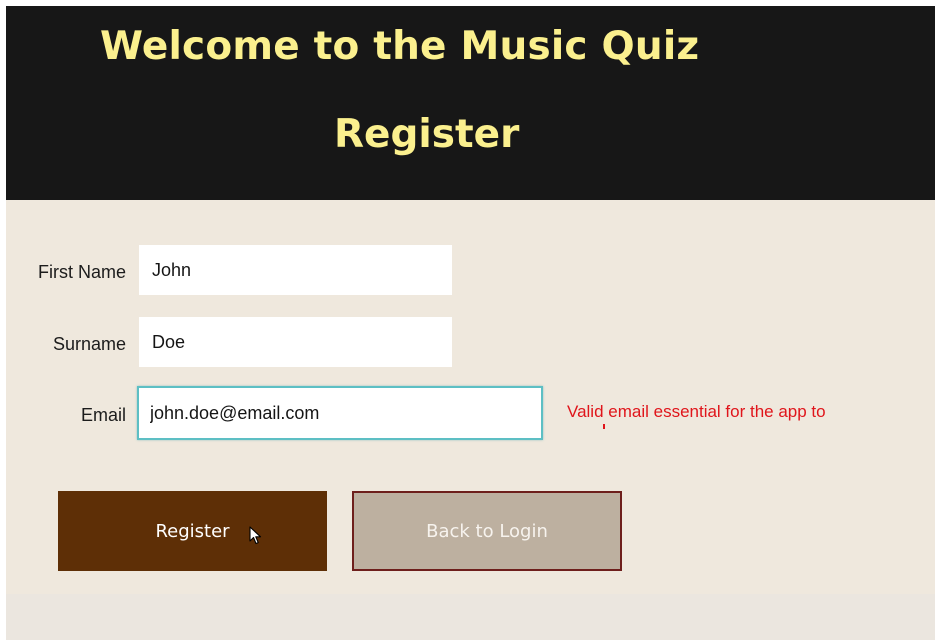 The height and width of the screenshot is (640, 935). Describe the element at coordinates (103, 415) in the screenshot. I see `email-label: Email` at that location.